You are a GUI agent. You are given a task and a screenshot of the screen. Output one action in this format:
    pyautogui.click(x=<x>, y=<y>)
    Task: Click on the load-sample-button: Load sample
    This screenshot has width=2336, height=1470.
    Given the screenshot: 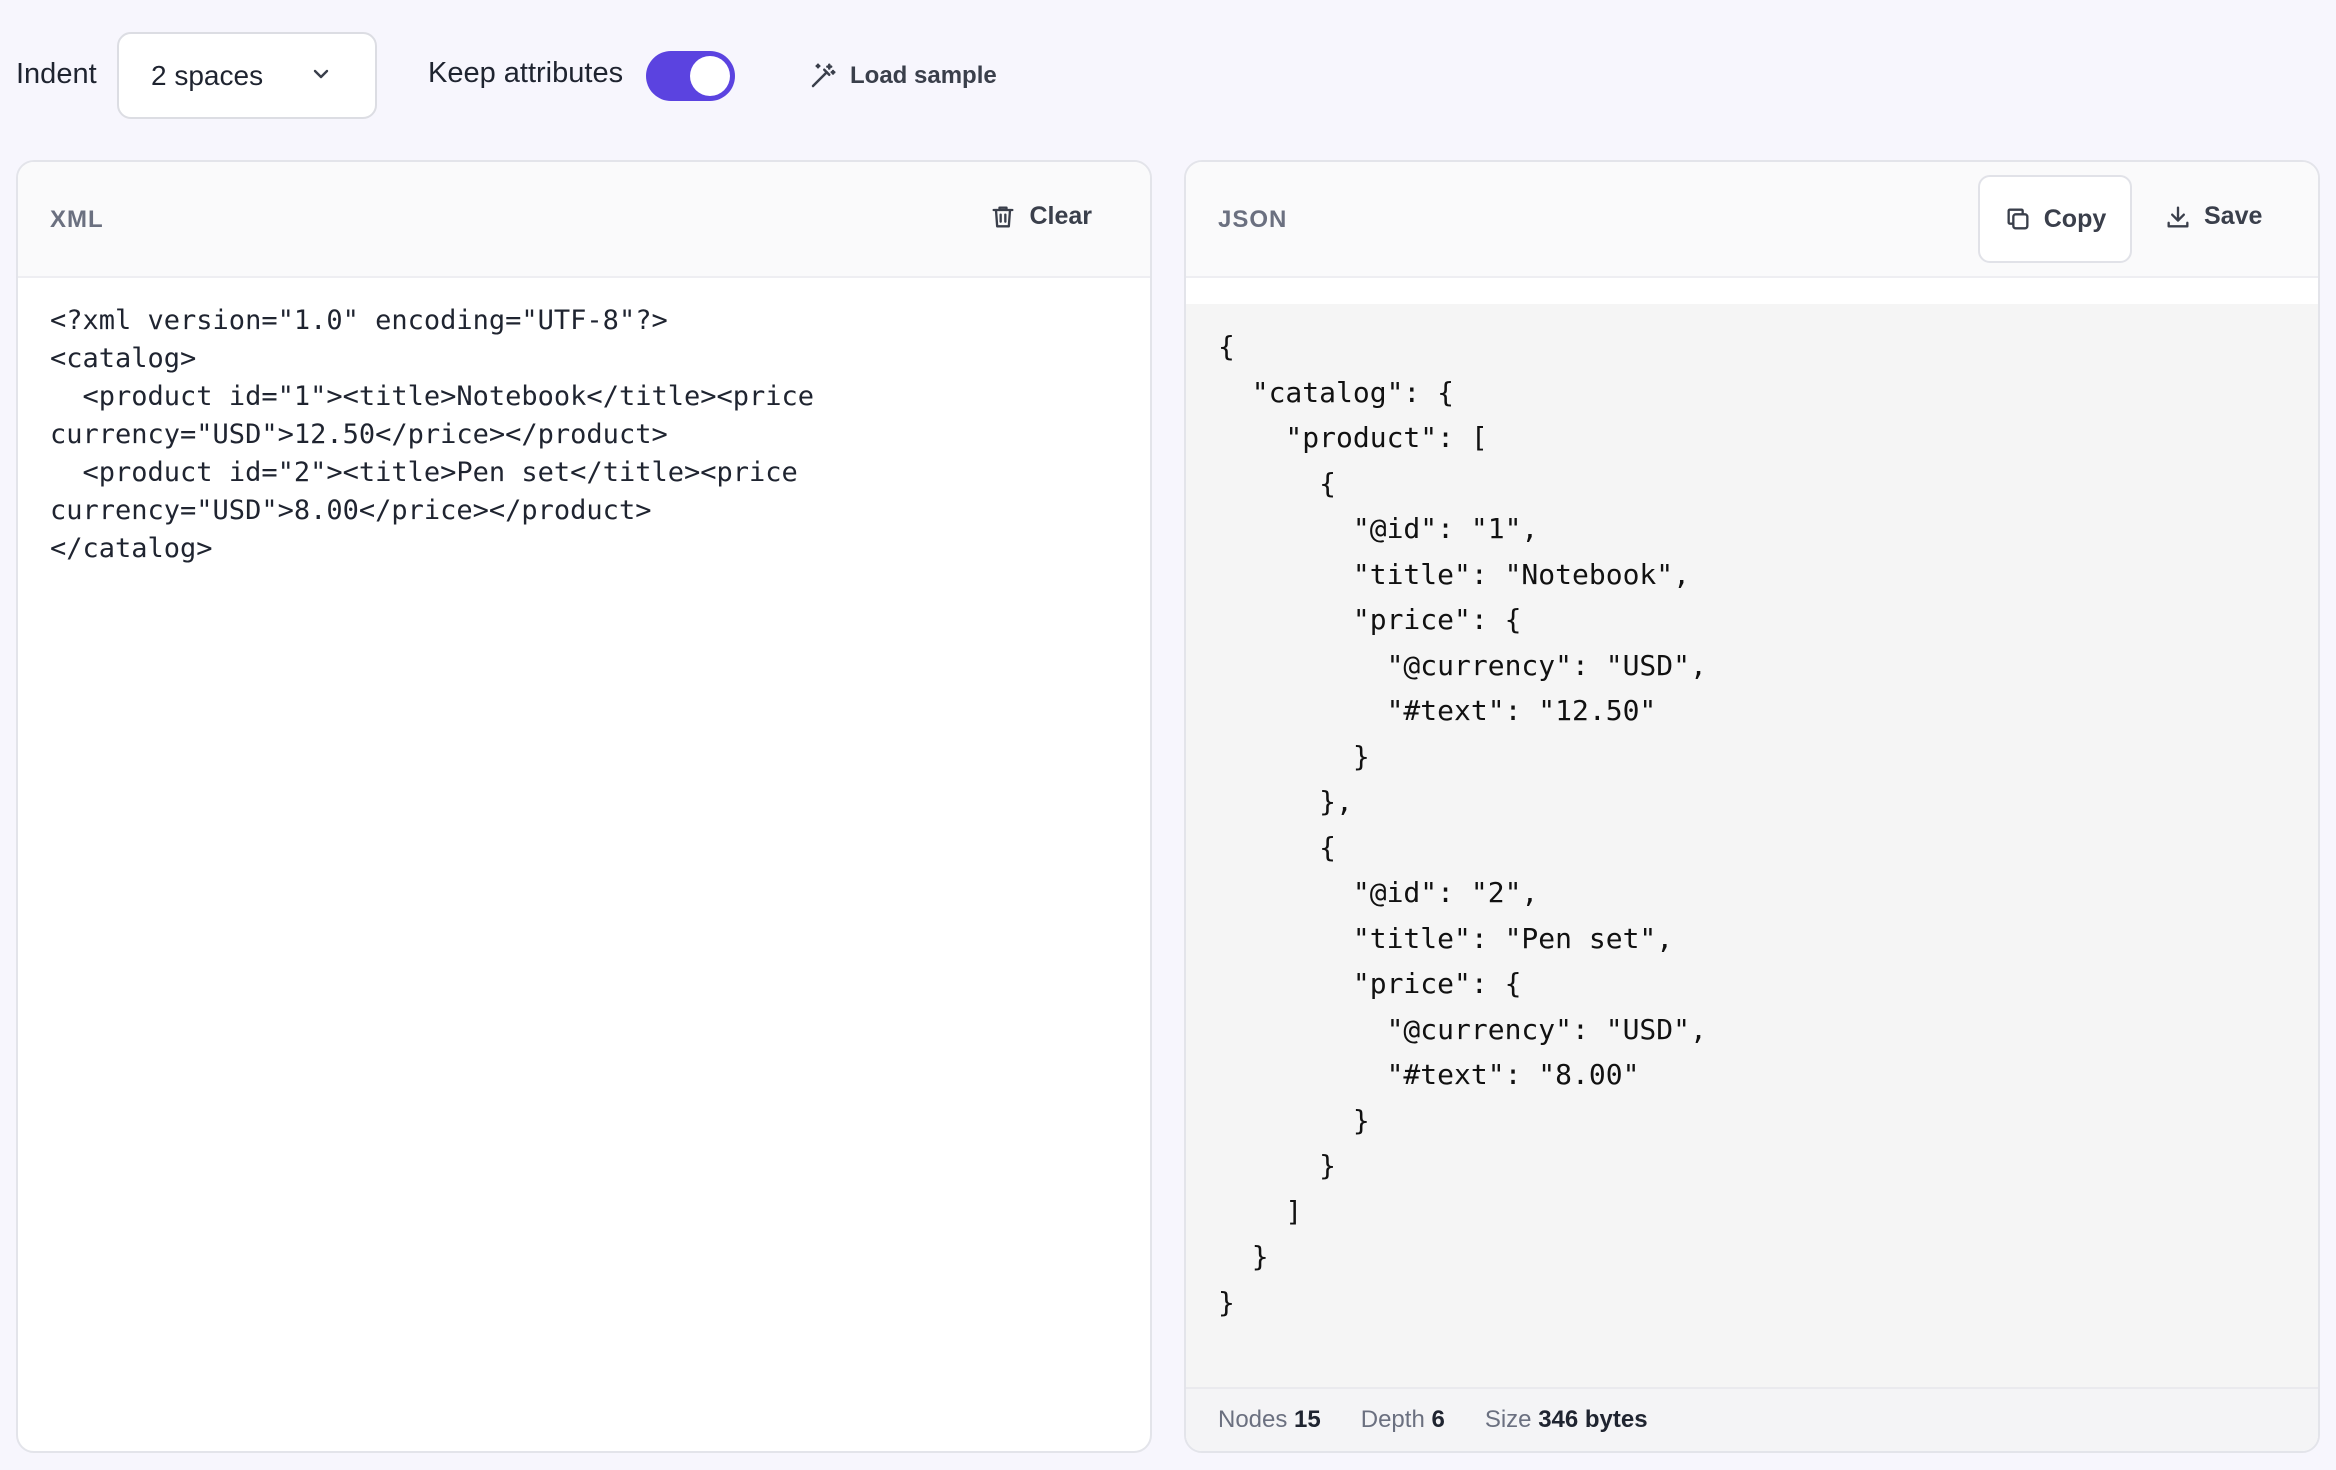 What is the action you would take?
    pyautogui.click(x=902, y=76)
    